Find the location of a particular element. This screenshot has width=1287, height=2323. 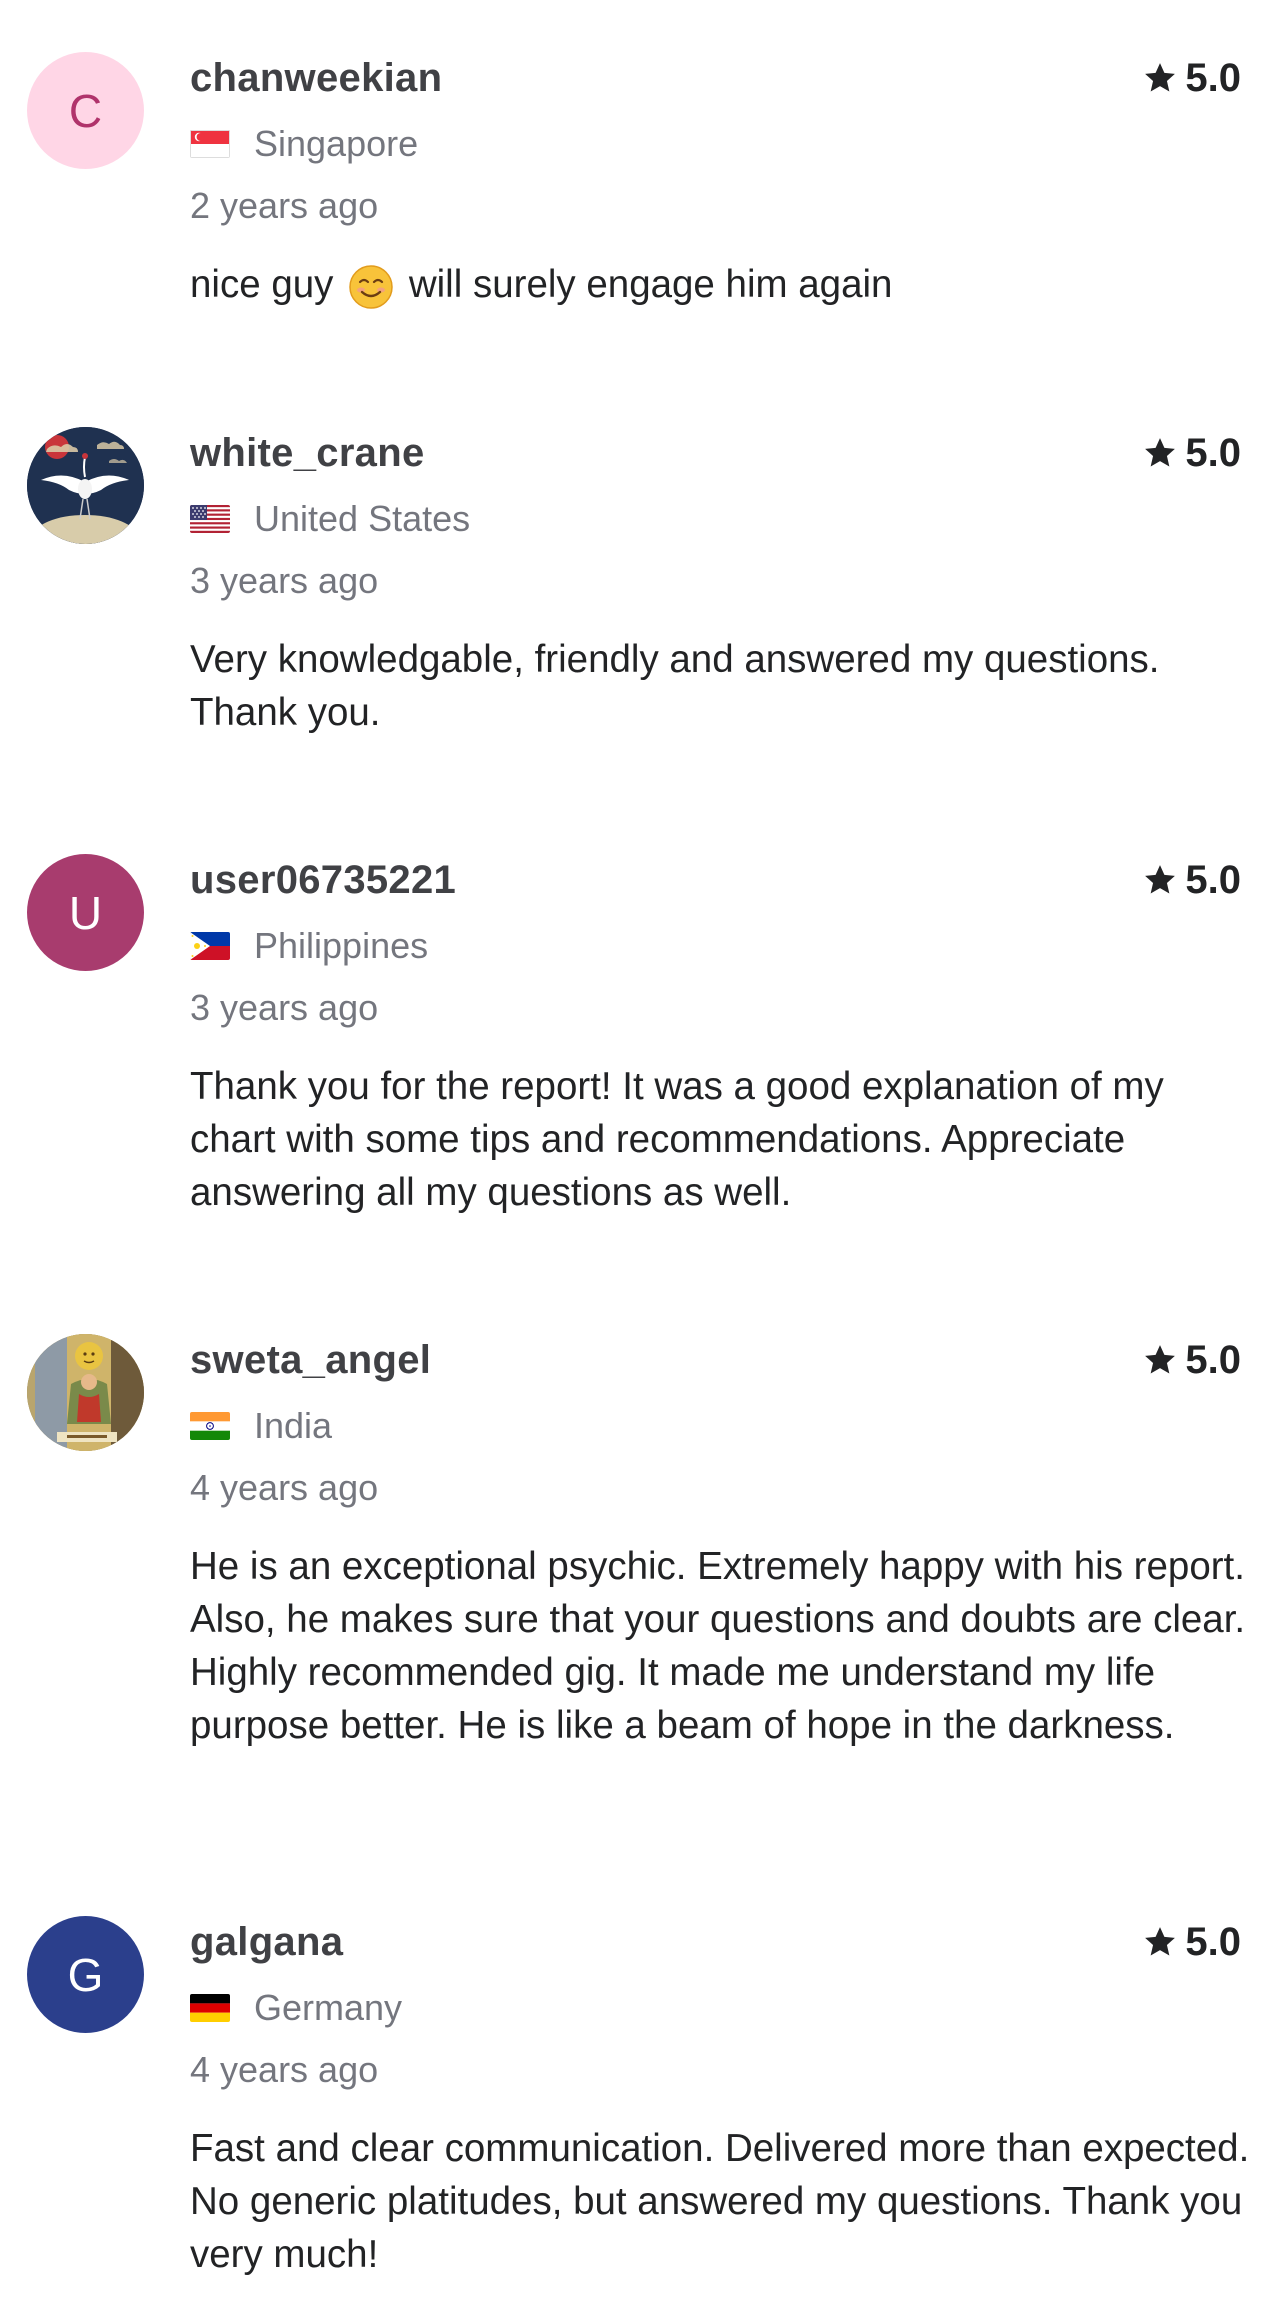

reviewer-country: United States is located at coordinates (330, 519).